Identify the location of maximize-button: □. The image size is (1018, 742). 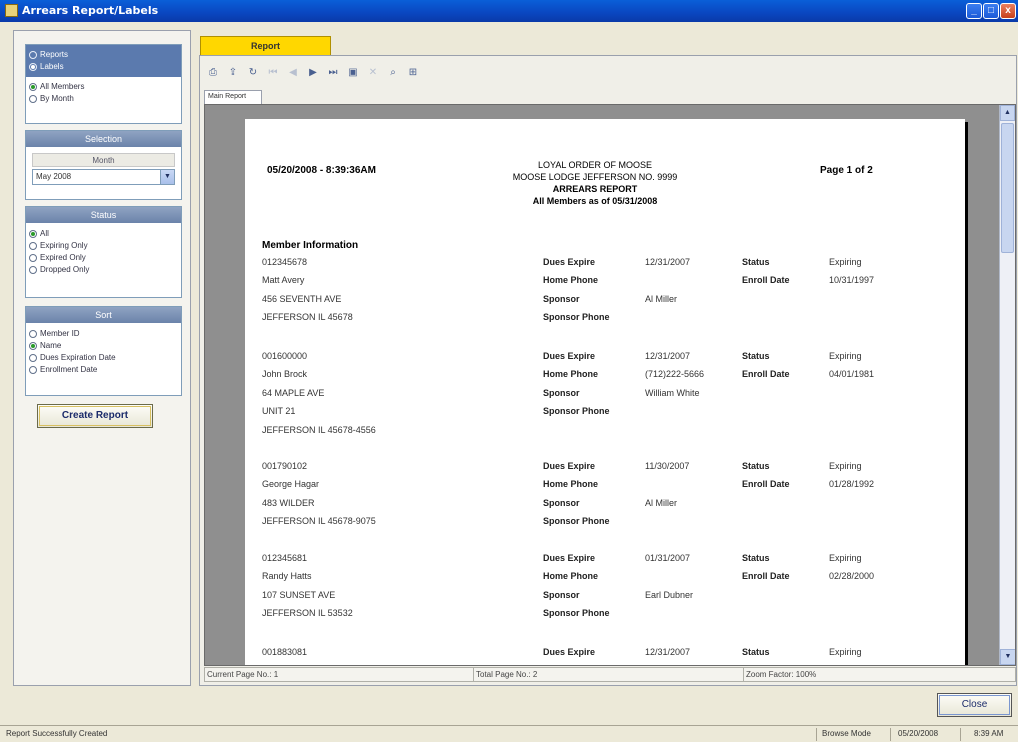
(991, 11).